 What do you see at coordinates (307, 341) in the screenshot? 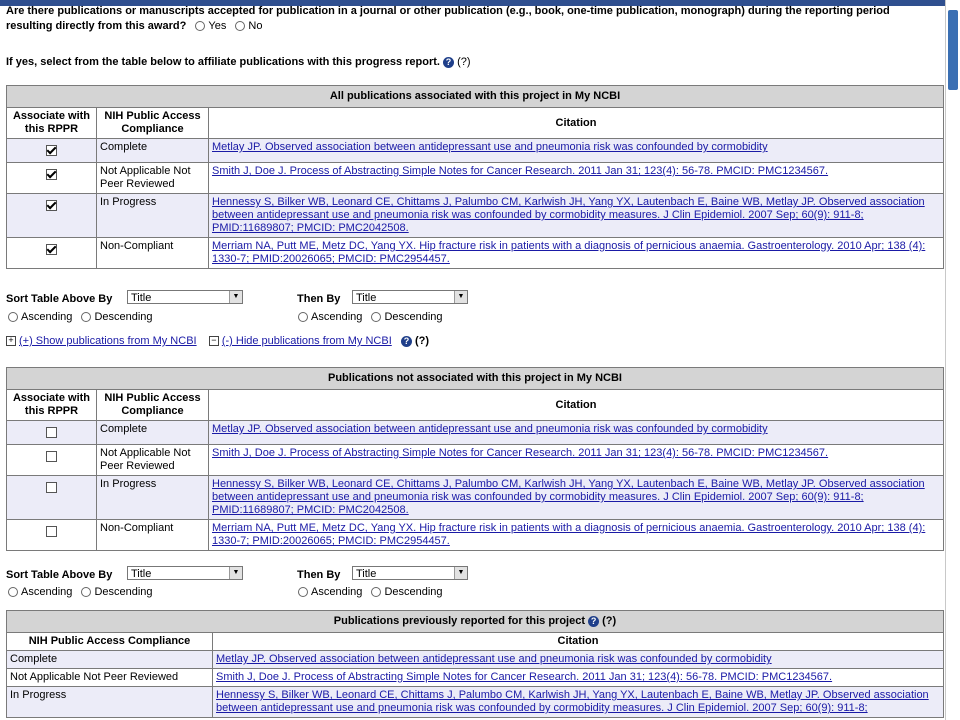
I see `hide-publications-link: (-) Hide publications from My NCBI` at bounding box center [307, 341].